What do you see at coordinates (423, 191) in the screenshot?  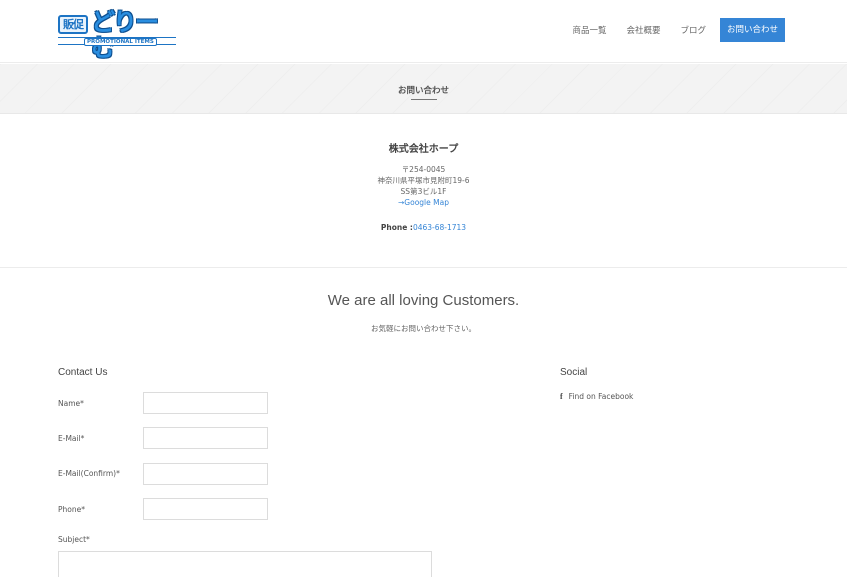 I see `company-address-line2: SS第3ビル1F` at bounding box center [423, 191].